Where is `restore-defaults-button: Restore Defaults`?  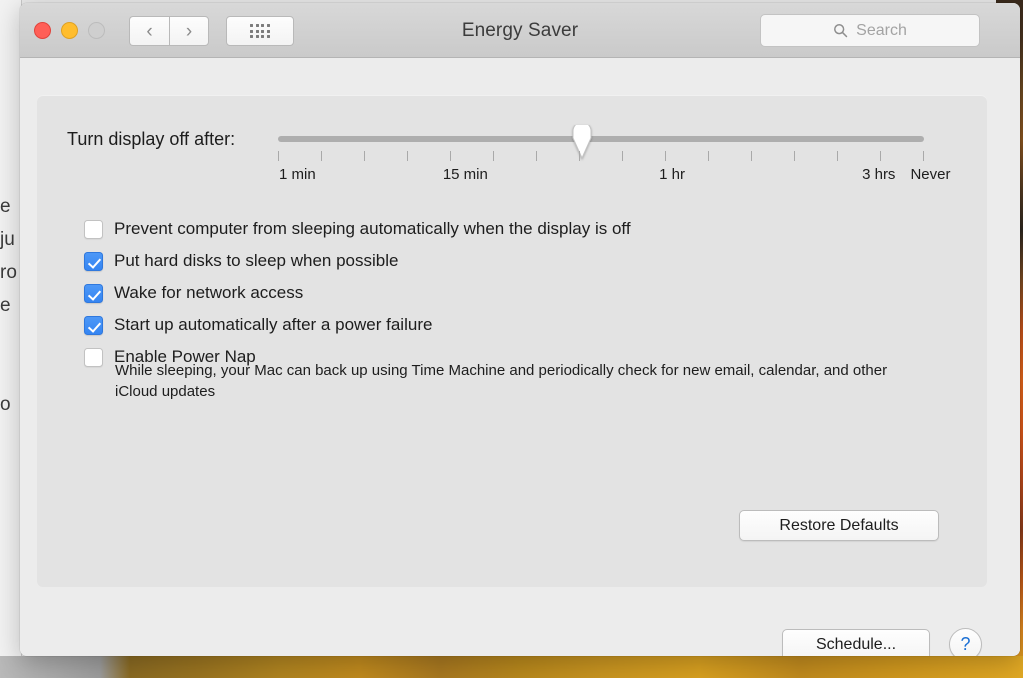 restore-defaults-button: Restore Defaults is located at coordinates (839, 525).